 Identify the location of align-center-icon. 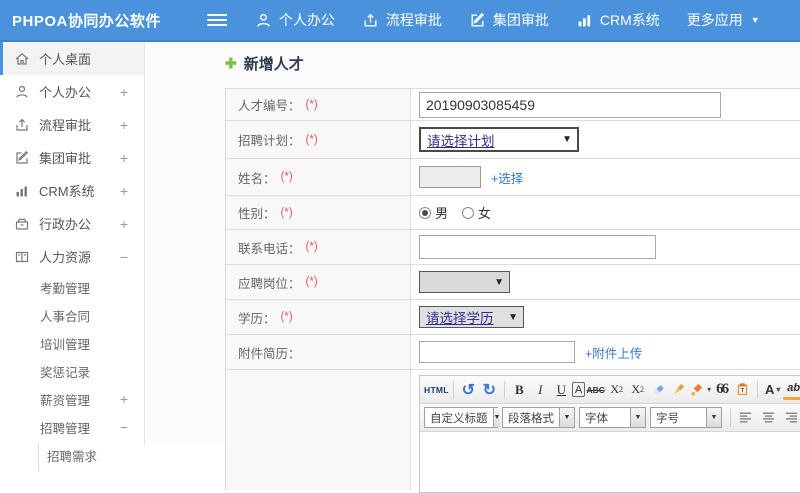
(768, 417).